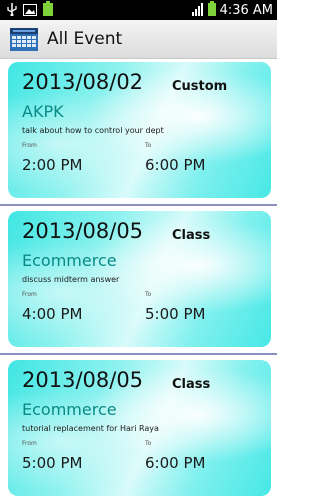 The image size is (320, 496). I want to click on event-type: Custom, so click(200, 86).